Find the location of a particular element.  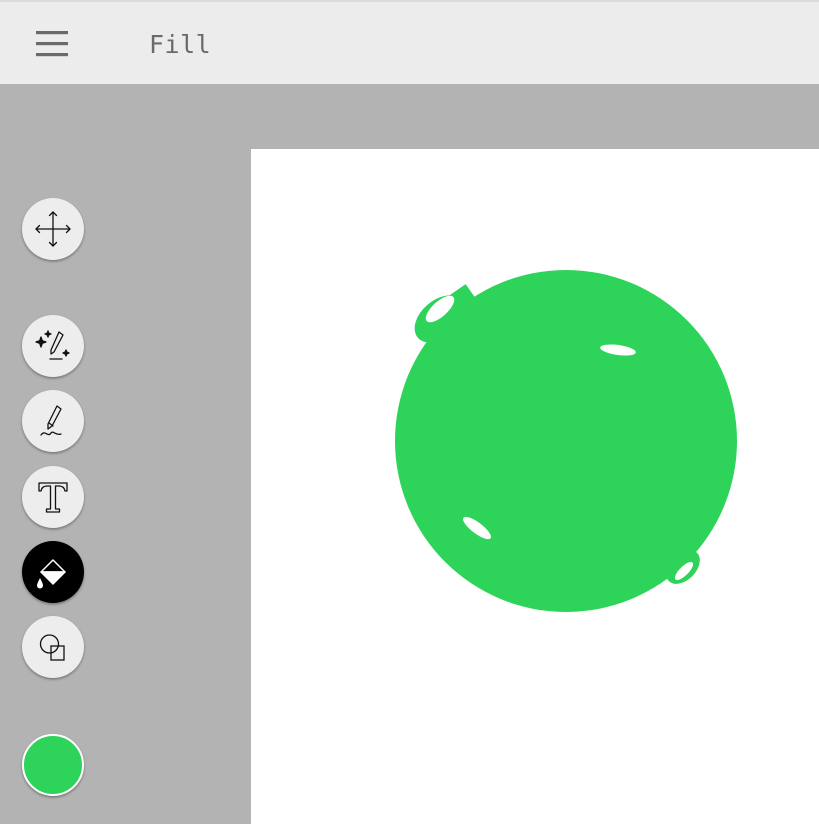

menu-button is located at coordinates (51, 44).